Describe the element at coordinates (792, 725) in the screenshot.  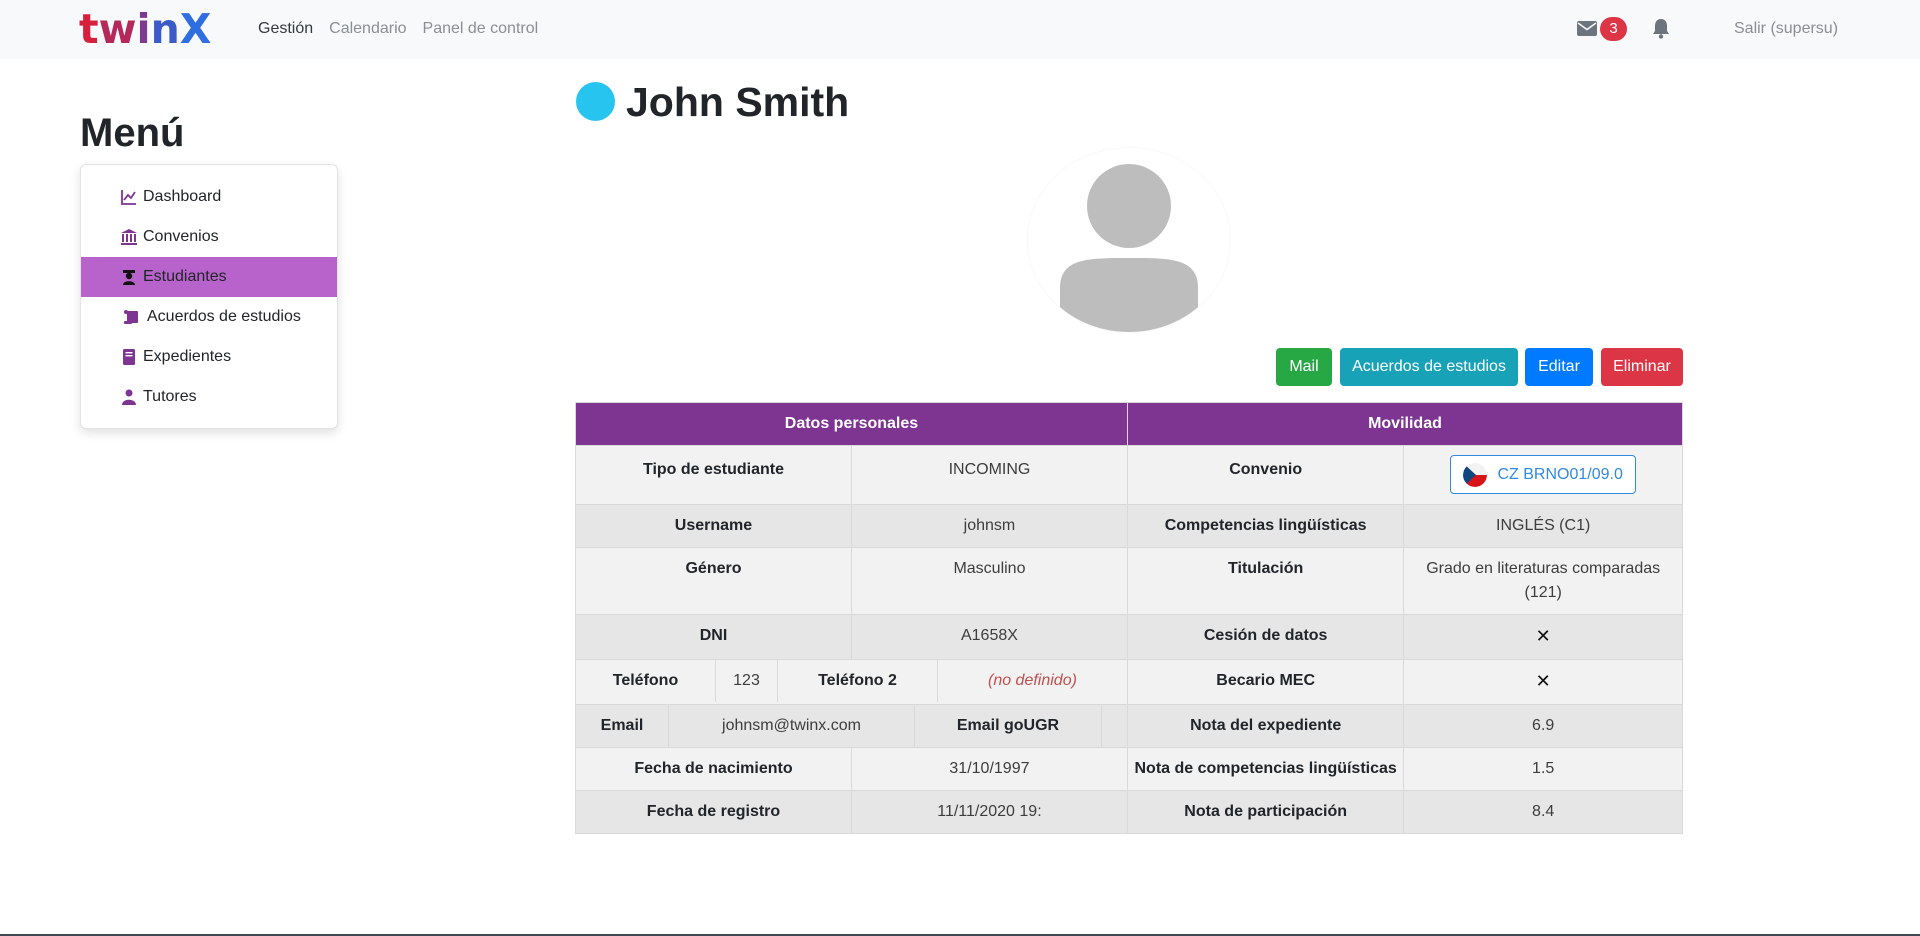
I see `email-value: johnsm@twinx.com` at that location.